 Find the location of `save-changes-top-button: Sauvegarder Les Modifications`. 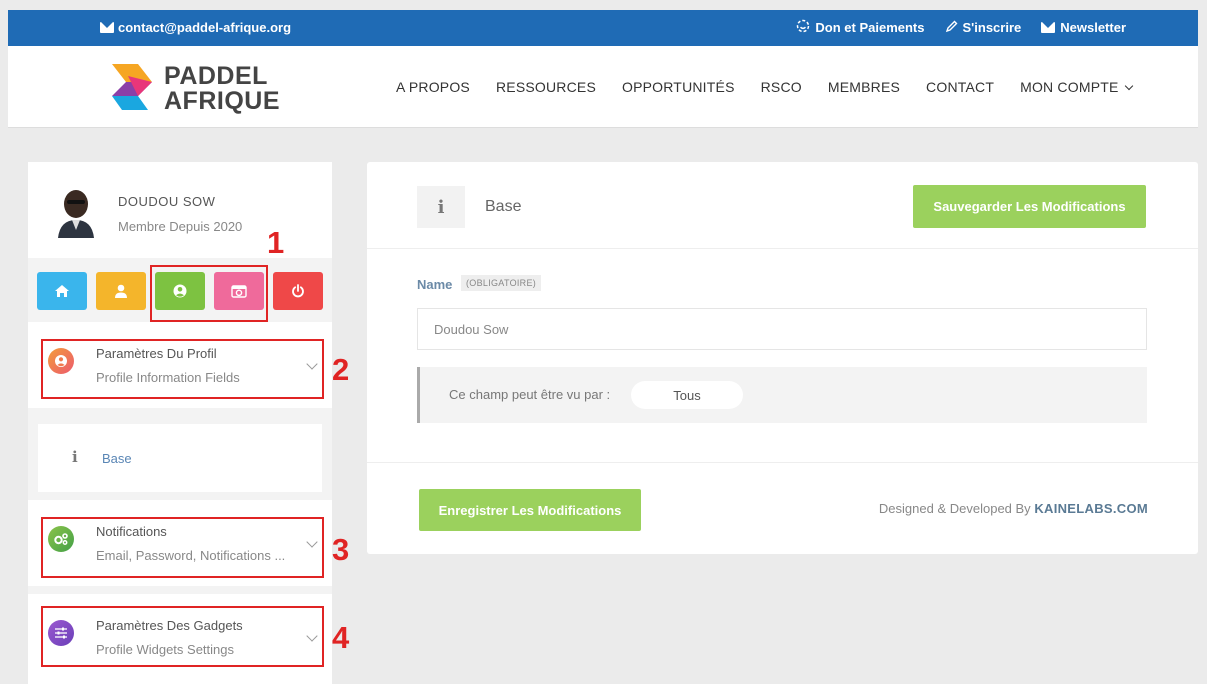

save-changes-top-button: Sauvegarder Les Modifications is located at coordinates (1029, 206).